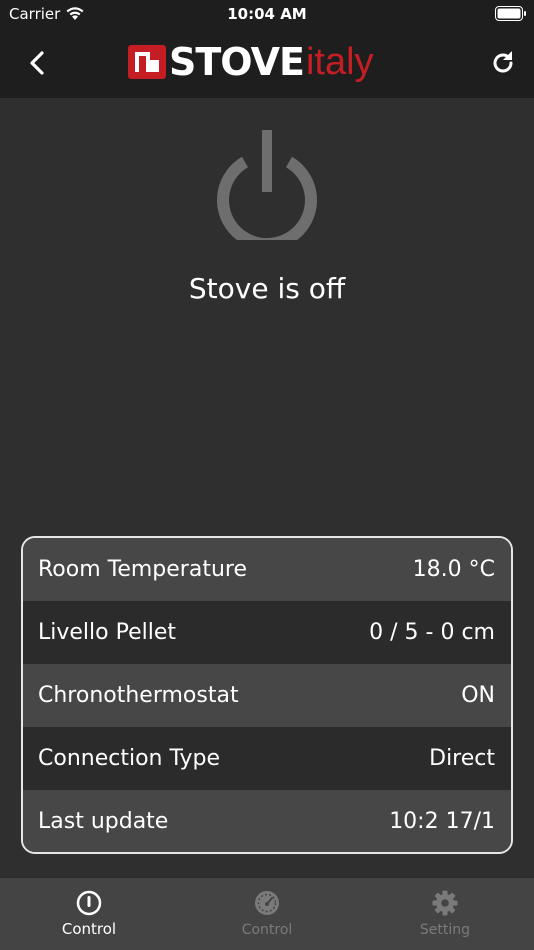 The image size is (534, 950). I want to click on refresh-icon, so click(503, 62).